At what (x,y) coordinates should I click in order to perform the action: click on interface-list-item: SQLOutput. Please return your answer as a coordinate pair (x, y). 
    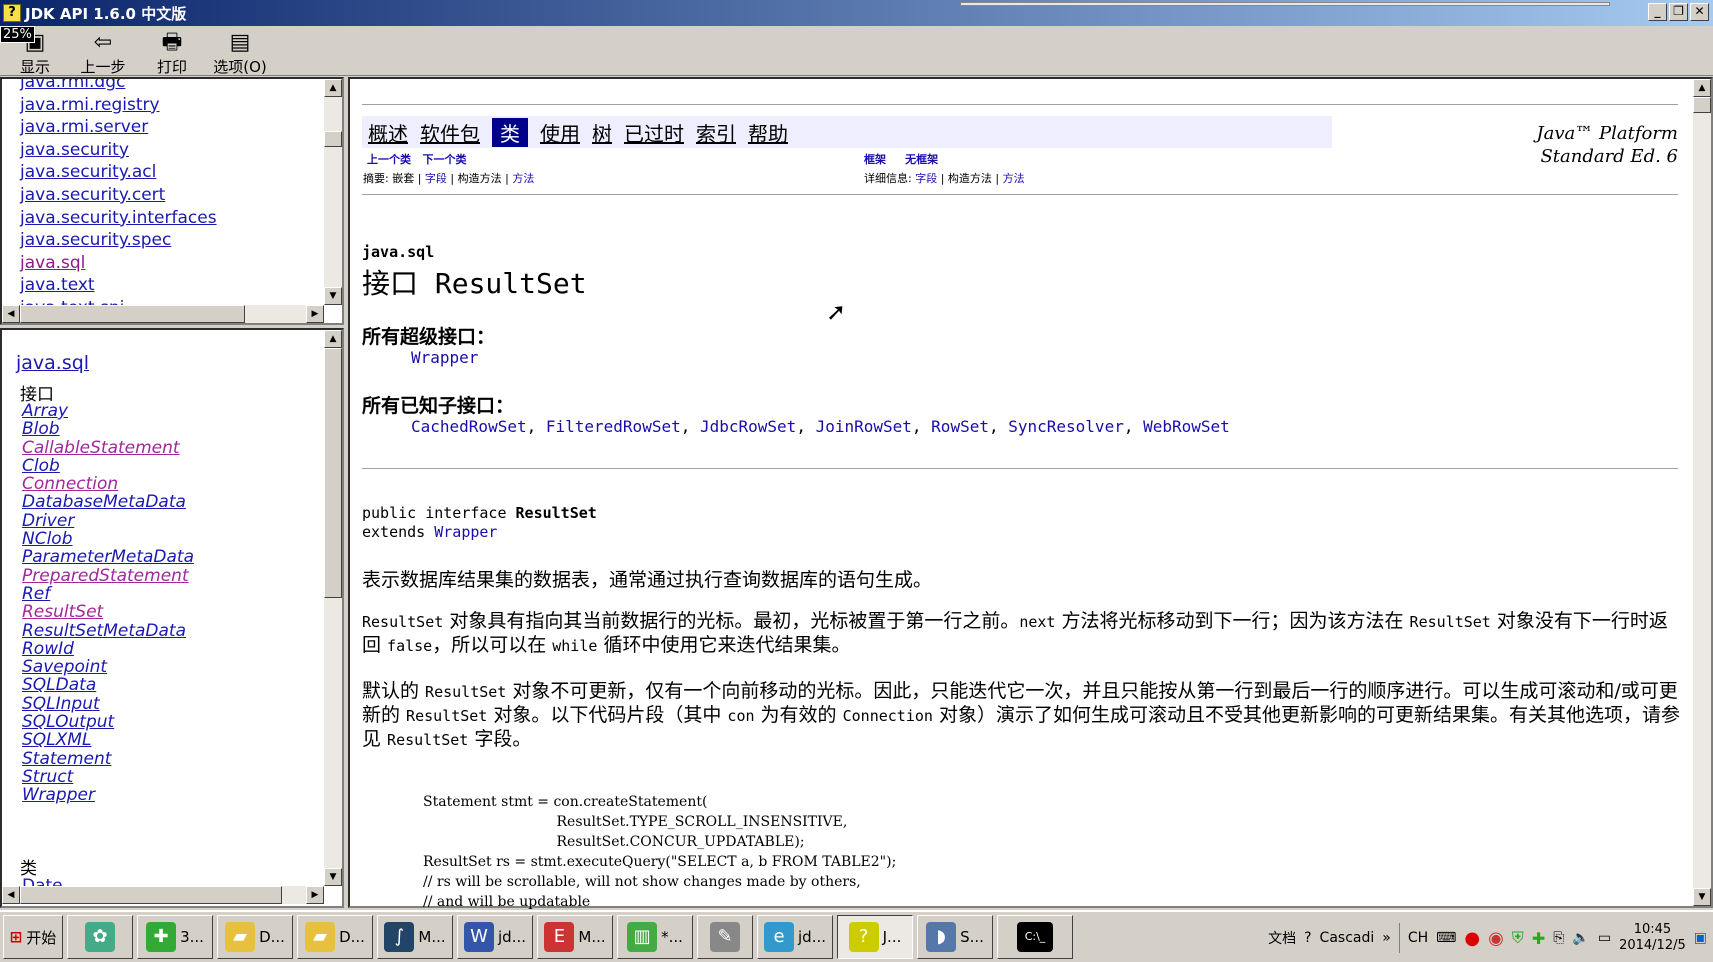
    Looking at the image, I should click on (108, 722).